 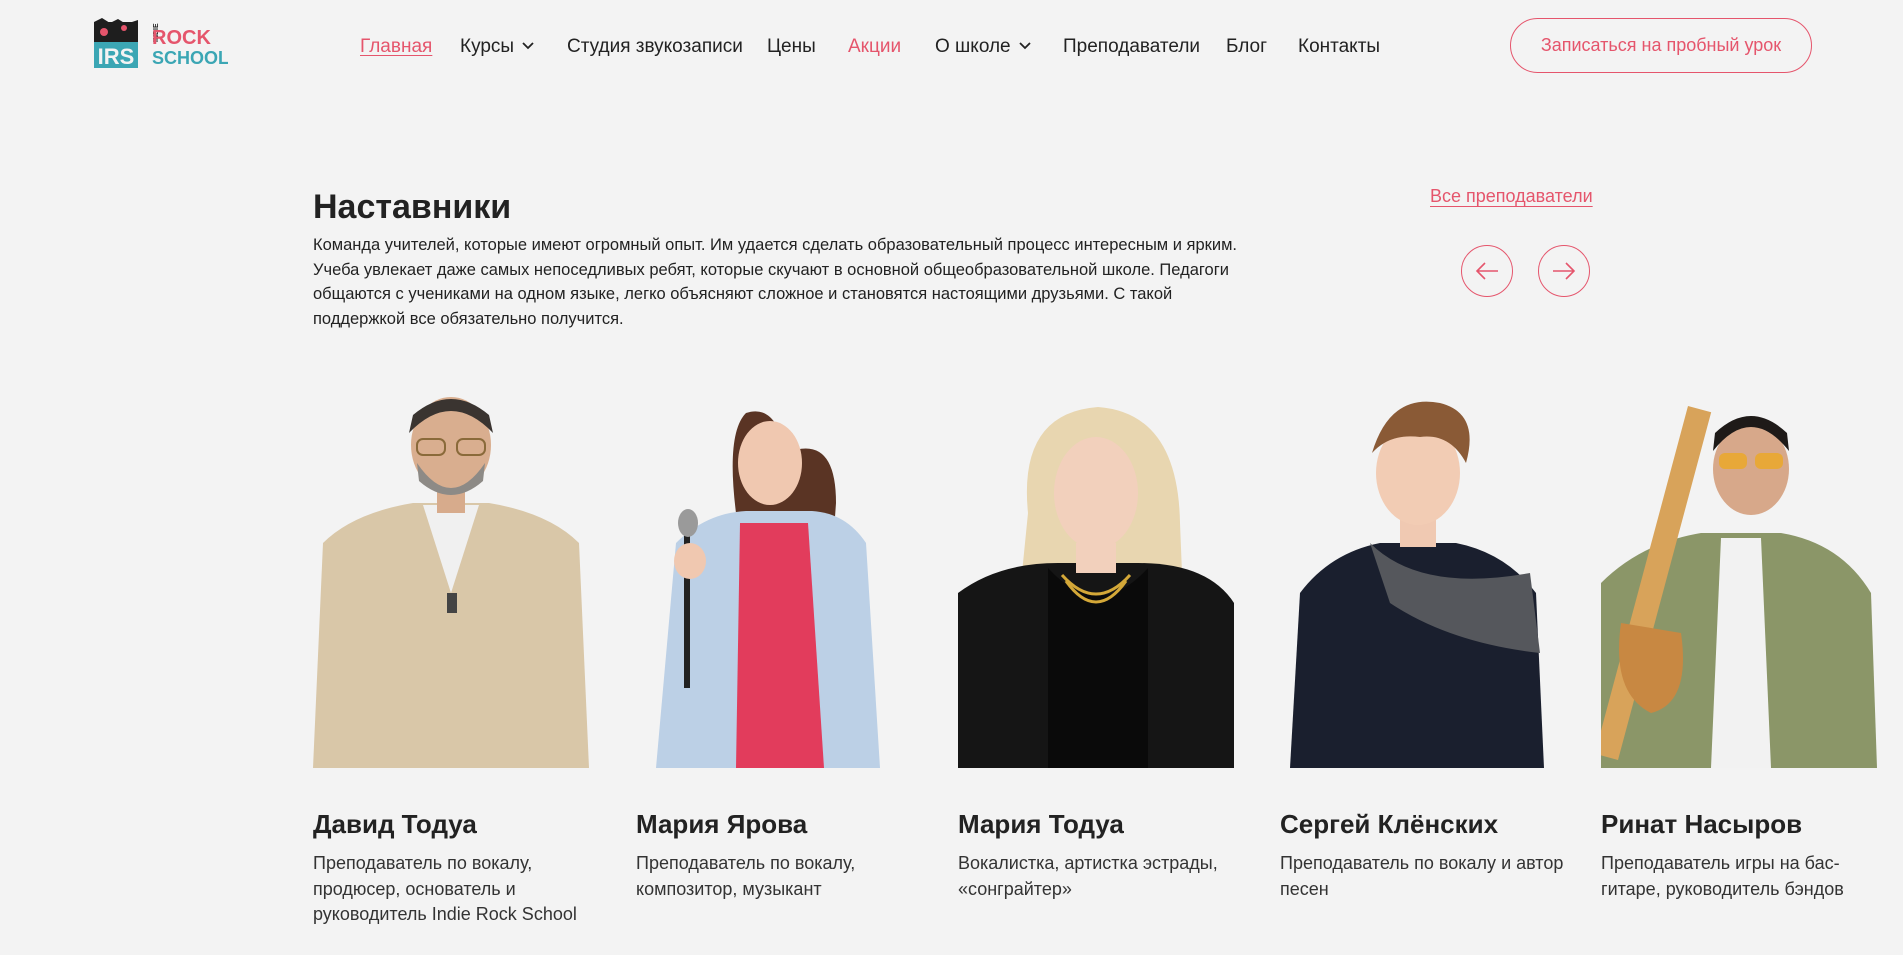 I want to click on slider-prev-button, so click(x=1487, y=271).